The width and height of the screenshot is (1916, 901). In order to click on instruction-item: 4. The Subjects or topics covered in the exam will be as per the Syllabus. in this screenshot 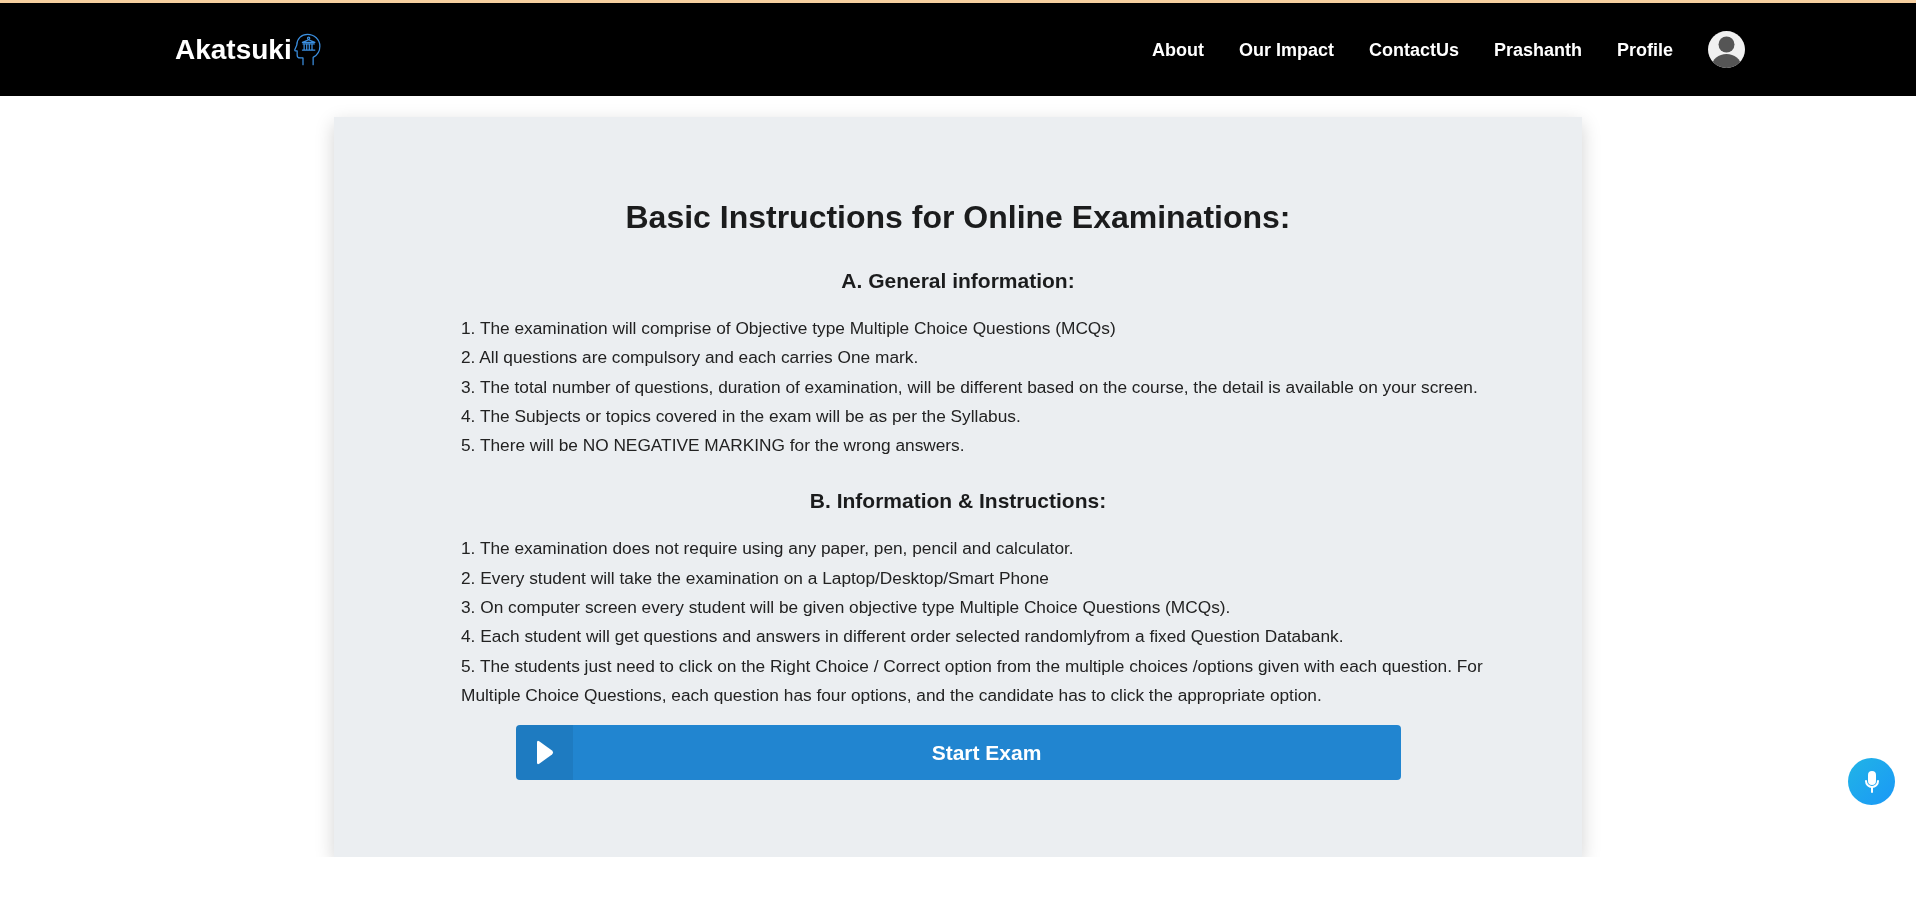, I will do `click(741, 416)`.